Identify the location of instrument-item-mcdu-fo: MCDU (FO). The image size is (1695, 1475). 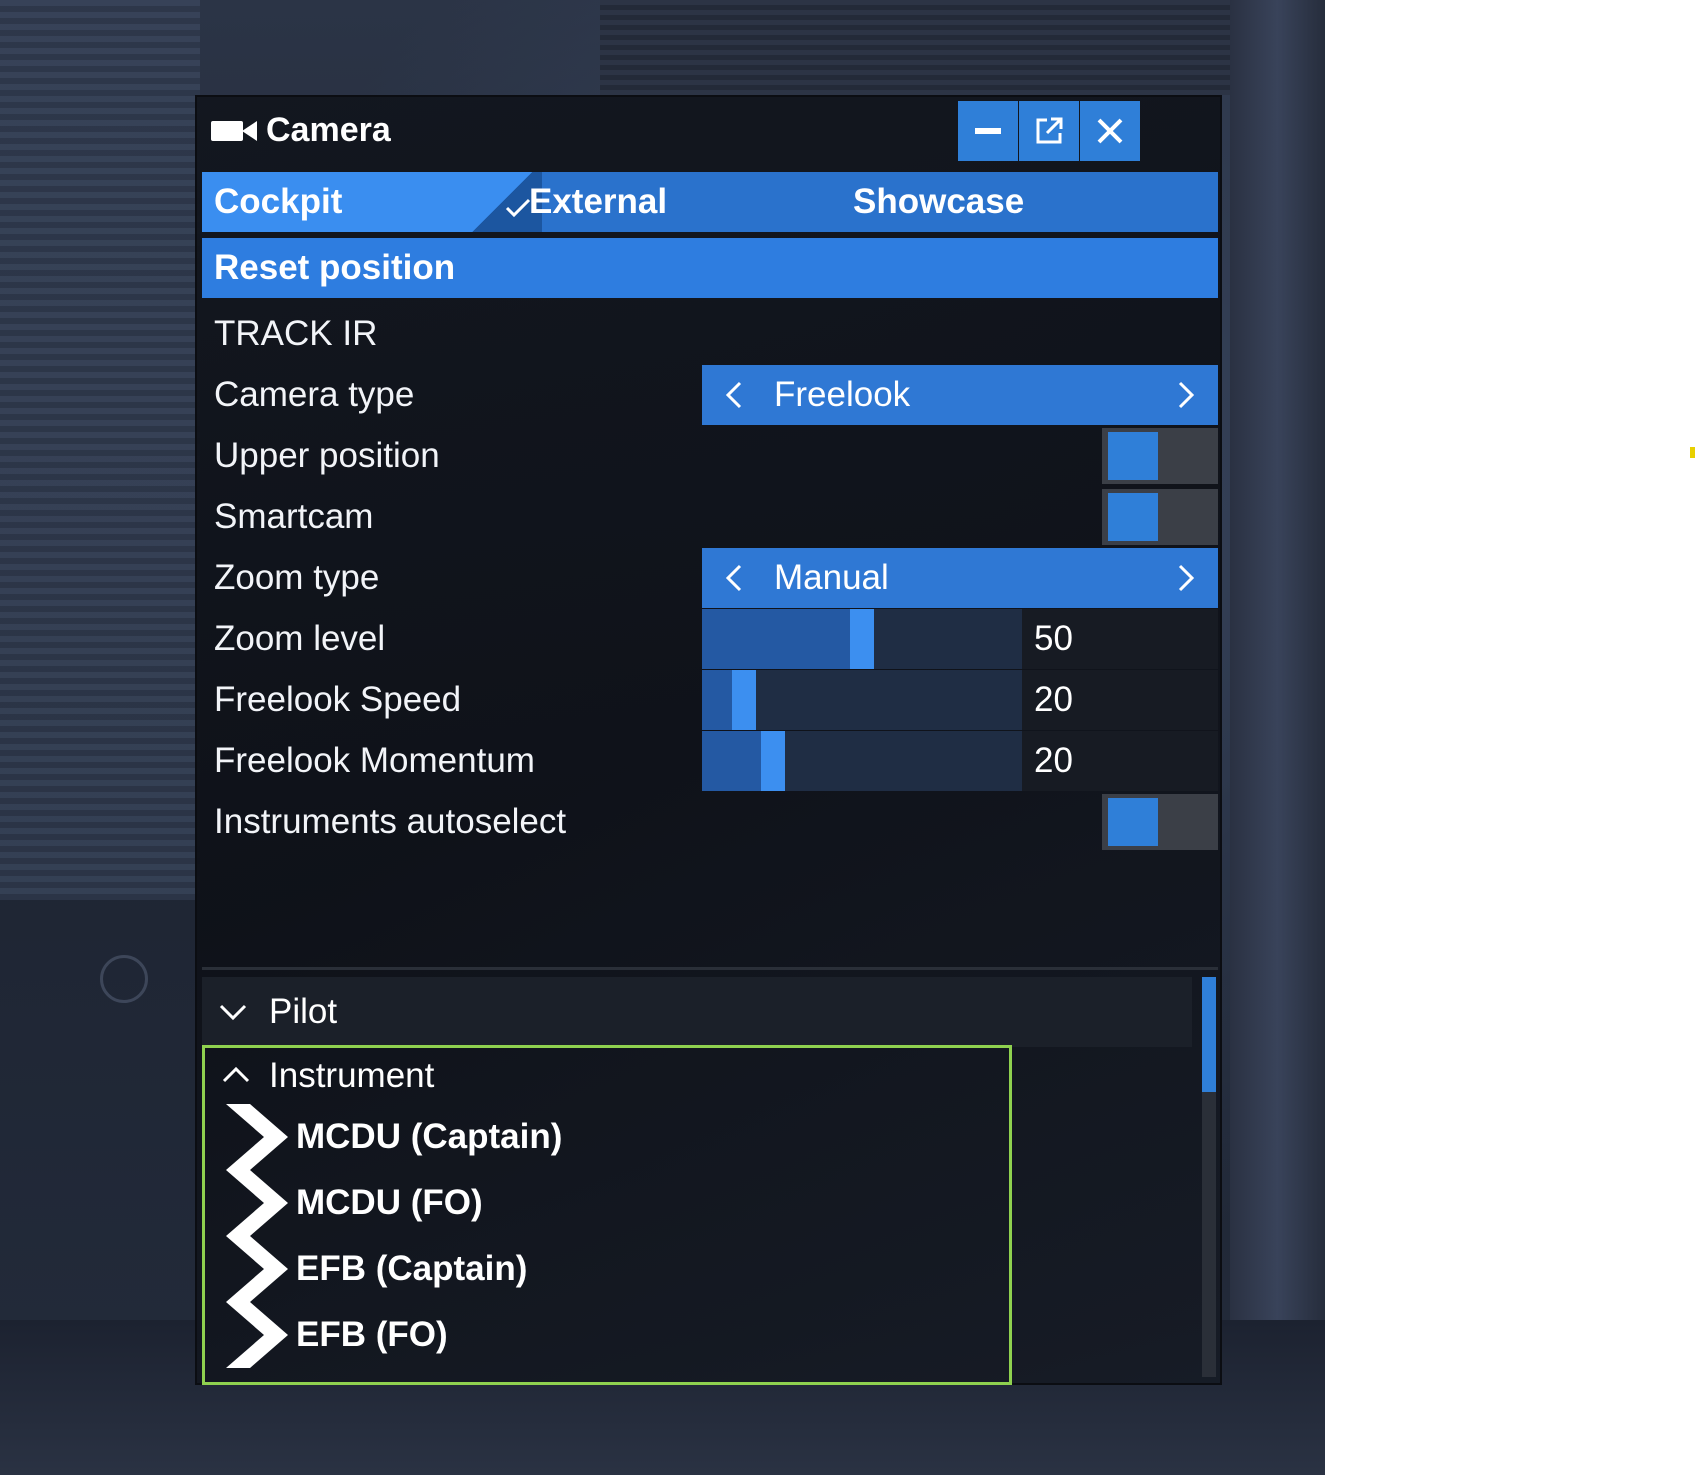
(610, 1203).